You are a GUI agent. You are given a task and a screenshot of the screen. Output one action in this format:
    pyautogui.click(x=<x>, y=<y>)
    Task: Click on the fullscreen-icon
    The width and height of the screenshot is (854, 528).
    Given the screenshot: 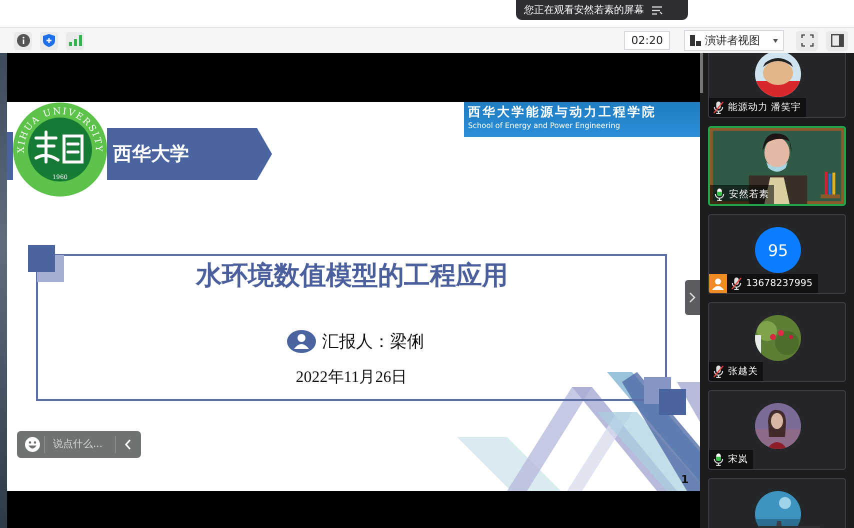 What is the action you would take?
    pyautogui.click(x=807, y=40)
    